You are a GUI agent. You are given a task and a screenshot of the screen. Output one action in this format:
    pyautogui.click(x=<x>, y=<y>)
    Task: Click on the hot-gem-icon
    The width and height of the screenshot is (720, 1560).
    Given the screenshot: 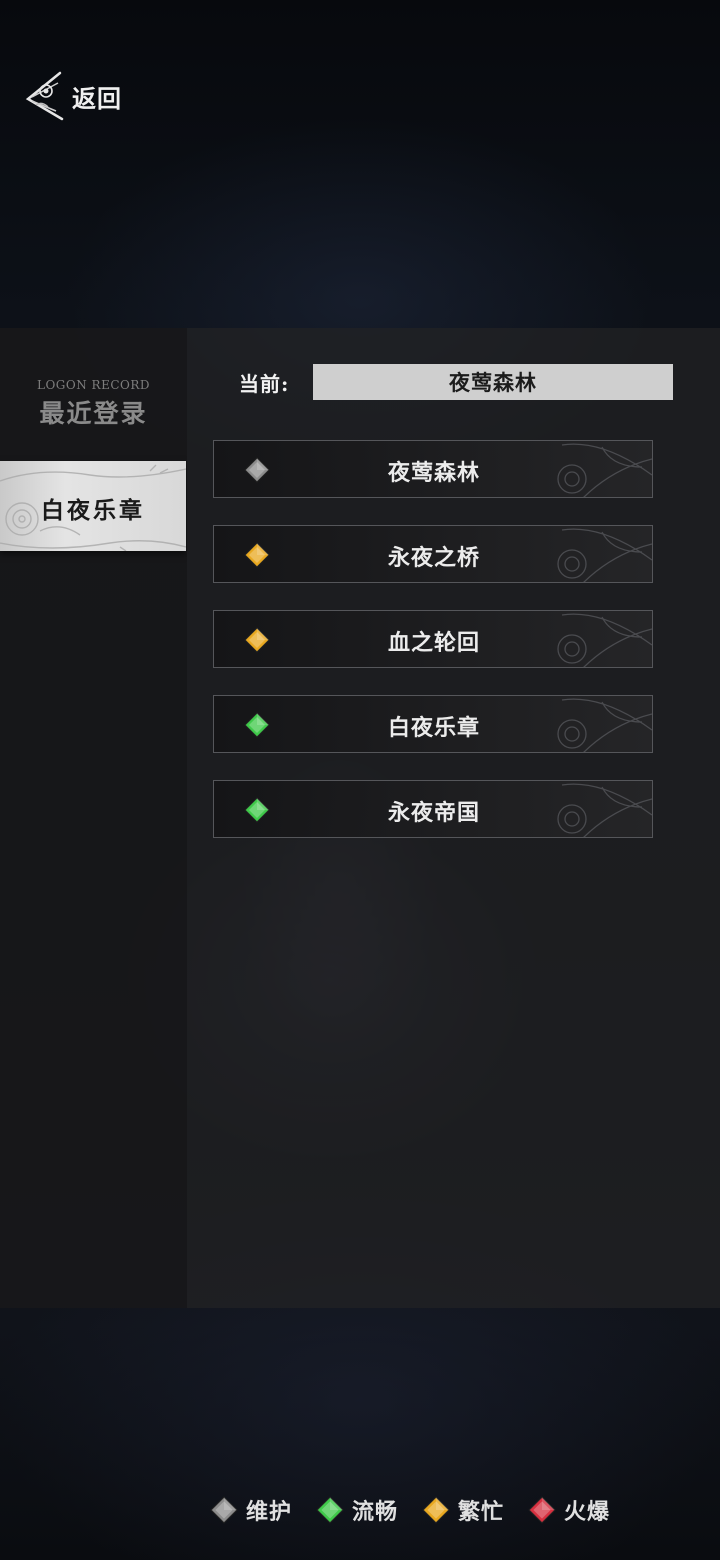 What is the action you would take?
    pyautogui.click(x=542, y=1510)
    